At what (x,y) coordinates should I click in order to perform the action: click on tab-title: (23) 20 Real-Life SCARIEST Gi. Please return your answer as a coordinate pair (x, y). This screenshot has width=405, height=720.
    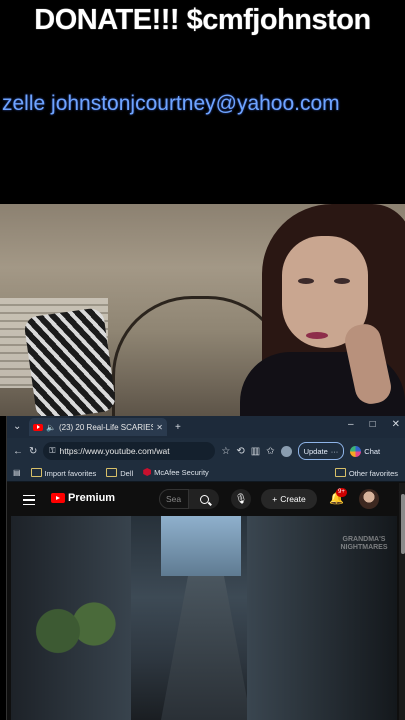
    Looking at the image, I should click on (105, 427).